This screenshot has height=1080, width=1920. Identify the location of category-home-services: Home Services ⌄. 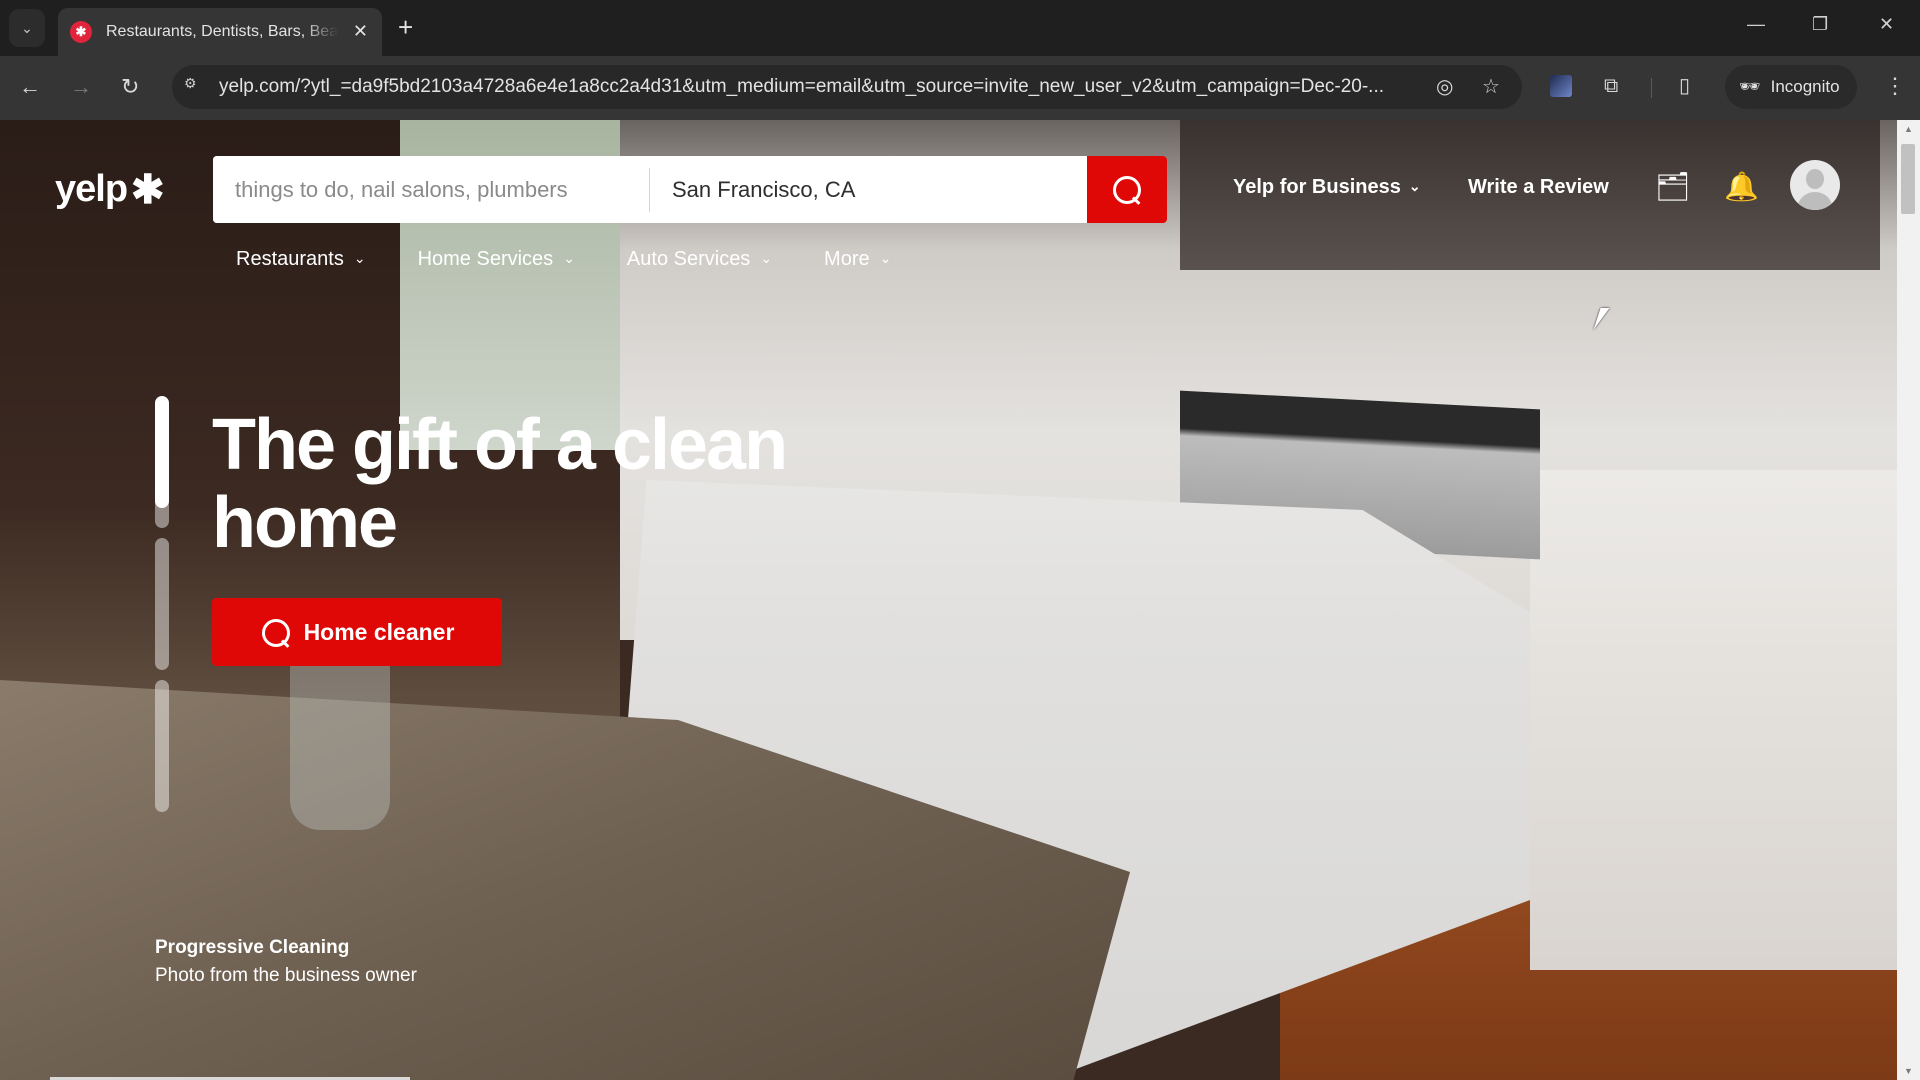
(496, 259).